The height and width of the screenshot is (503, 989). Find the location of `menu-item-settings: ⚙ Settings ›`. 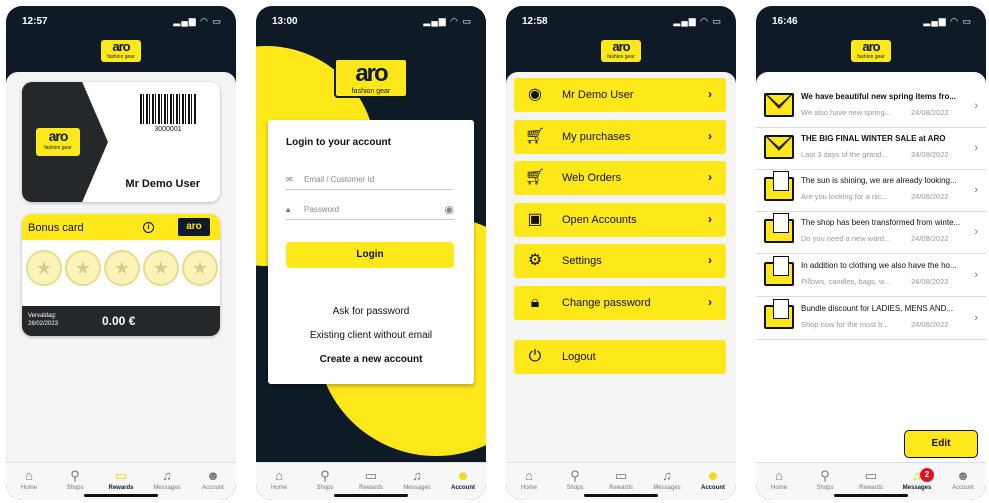

menu-item-settings: ⚙ Settings › is located at coordinates (620, 261).